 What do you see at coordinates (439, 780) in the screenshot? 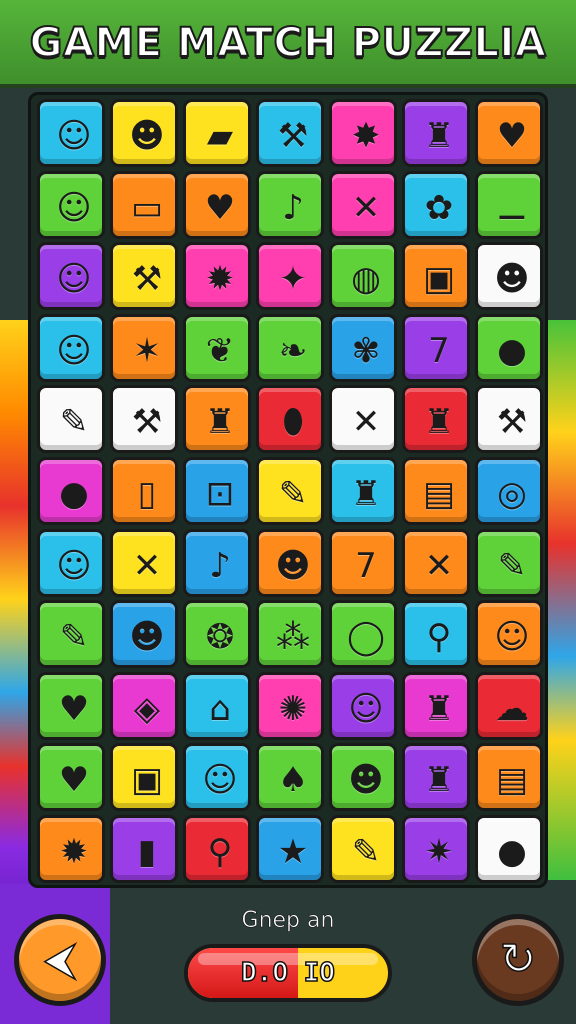
I see `honey-pot-icon: ♜` at bounding box center [439, 780].